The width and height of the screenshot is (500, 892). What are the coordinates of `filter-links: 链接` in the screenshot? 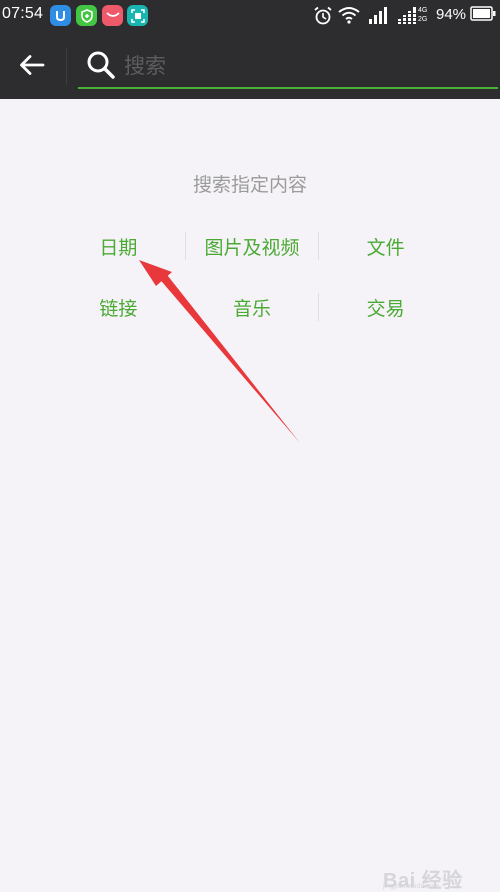 It's located at (118, 307).